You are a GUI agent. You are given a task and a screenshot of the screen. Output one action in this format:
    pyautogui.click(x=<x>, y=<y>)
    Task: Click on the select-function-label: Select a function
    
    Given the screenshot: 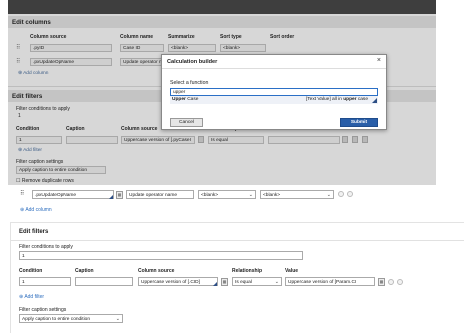 What is the action you would take?
    pyautogui.click(x=189, y=83)
    